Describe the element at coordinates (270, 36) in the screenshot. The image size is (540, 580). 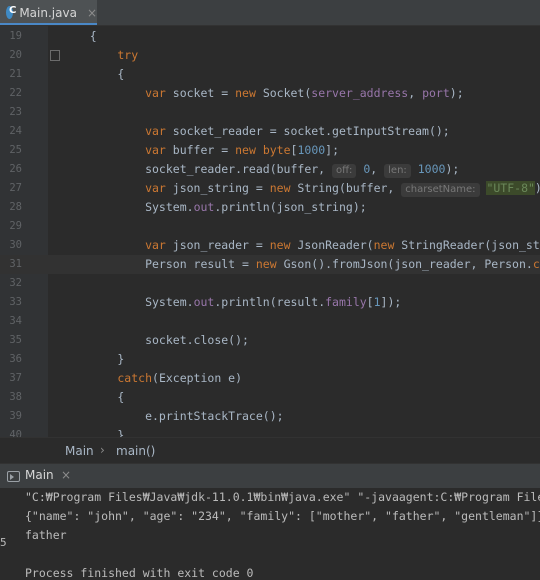
I see `code-line: 19 {` at that location.